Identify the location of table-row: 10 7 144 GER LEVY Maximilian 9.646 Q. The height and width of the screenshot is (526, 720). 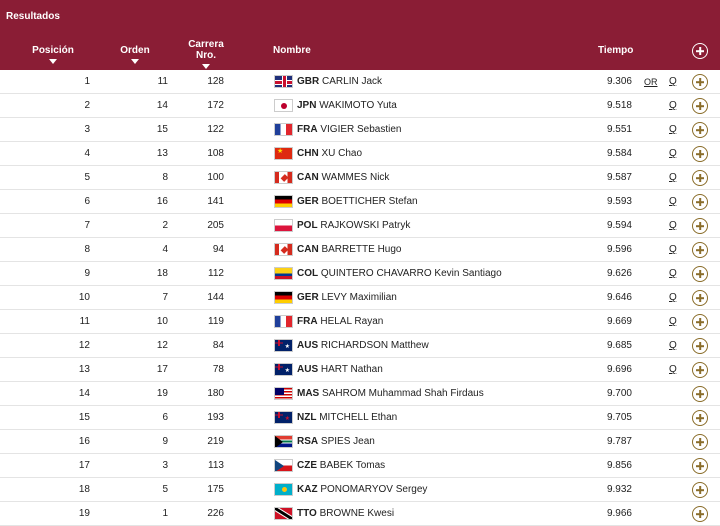
(360, 298).